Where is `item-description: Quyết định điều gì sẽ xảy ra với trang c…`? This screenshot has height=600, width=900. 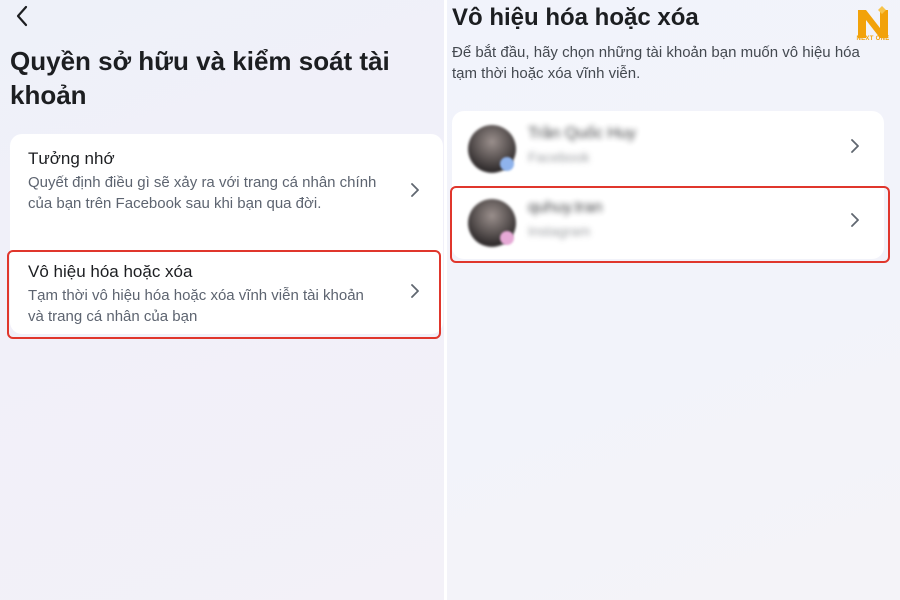 item-description: Quyết định điều gì sẽ xảy ra với trang c… is located at coordinates (202, 193).